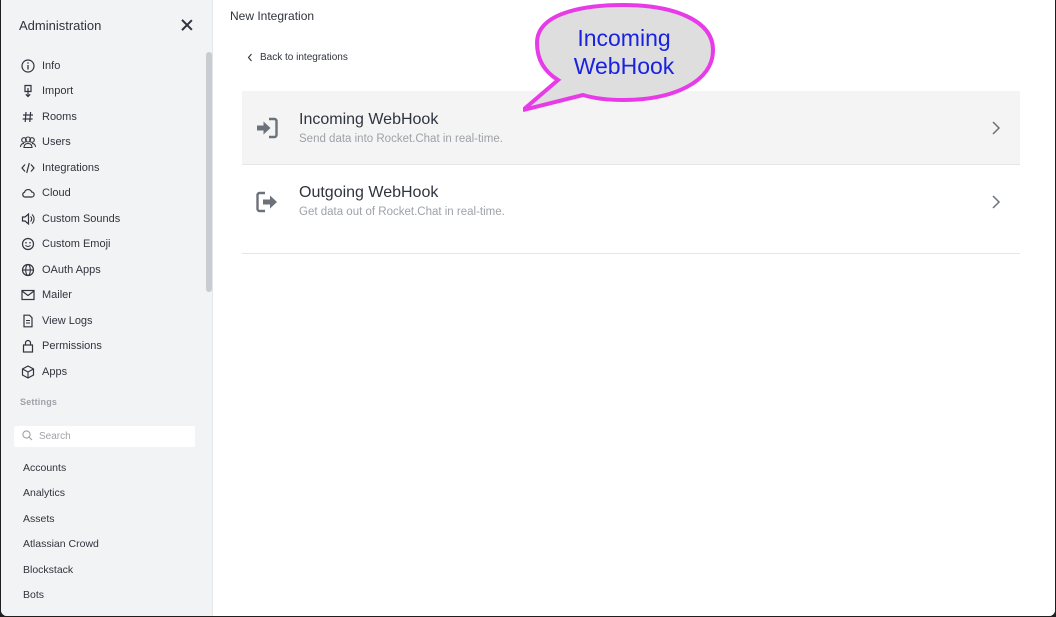 This screenshot has height=617, width=1056. I want to click on settings-search, so click(104, 436).